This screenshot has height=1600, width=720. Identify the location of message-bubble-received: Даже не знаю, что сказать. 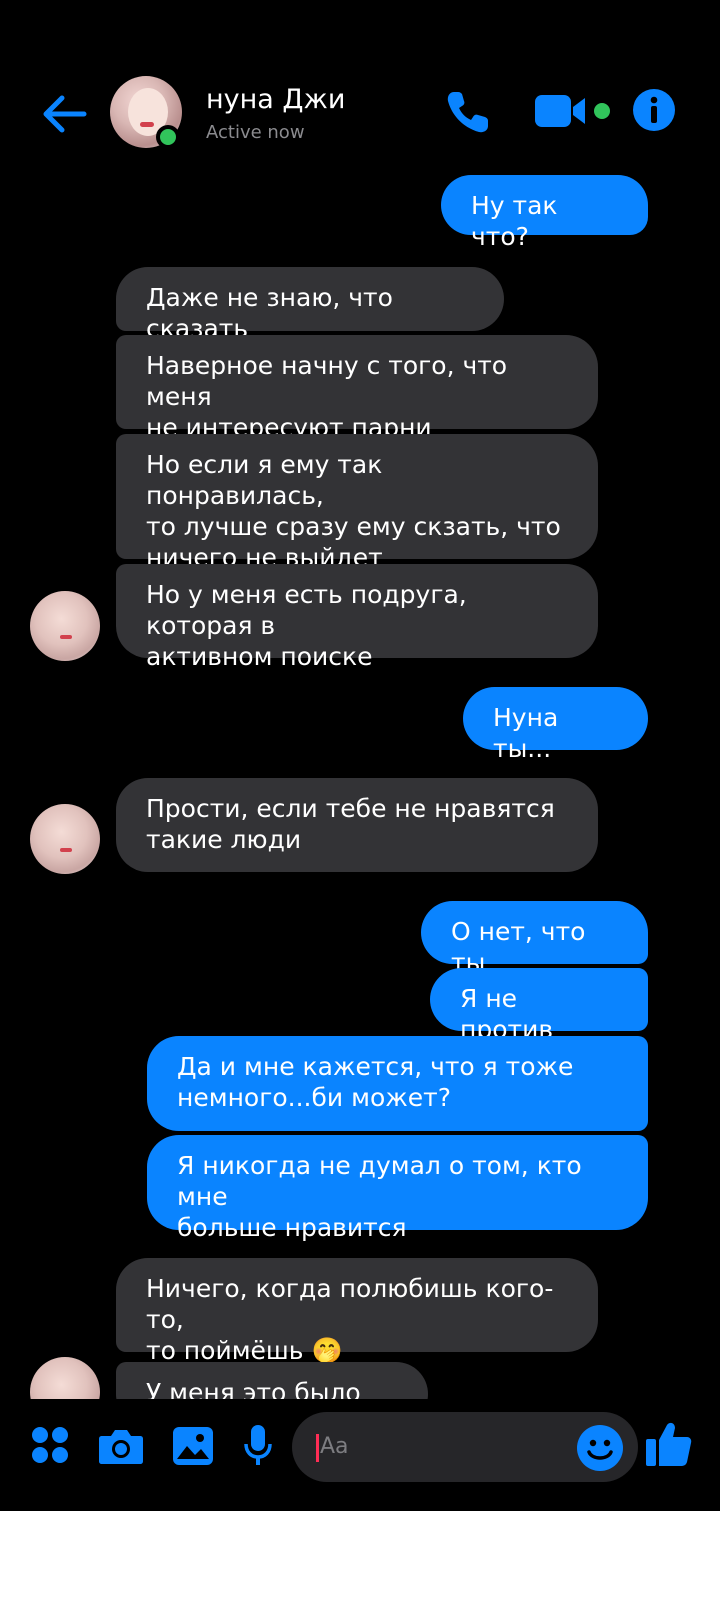
(310, 305).